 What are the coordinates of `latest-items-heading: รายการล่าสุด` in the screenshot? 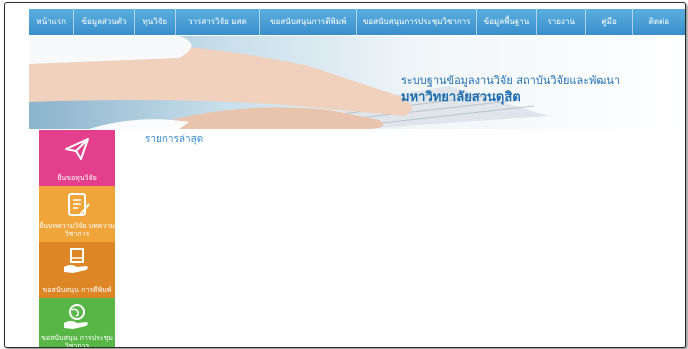 It's located at (174, 139).